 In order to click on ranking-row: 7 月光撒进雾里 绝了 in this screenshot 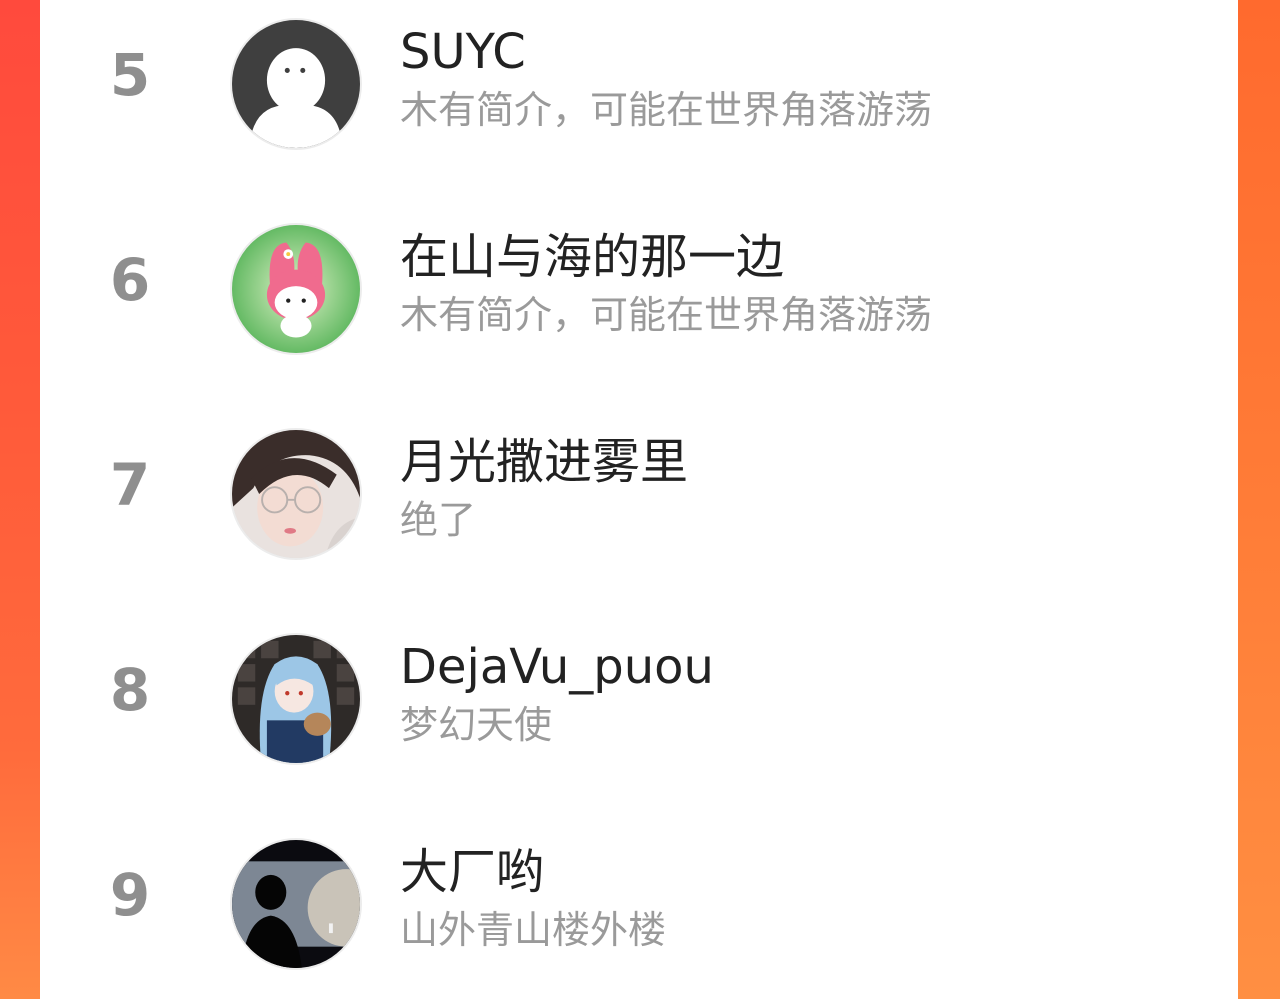, I will do `click(639, 494)`.